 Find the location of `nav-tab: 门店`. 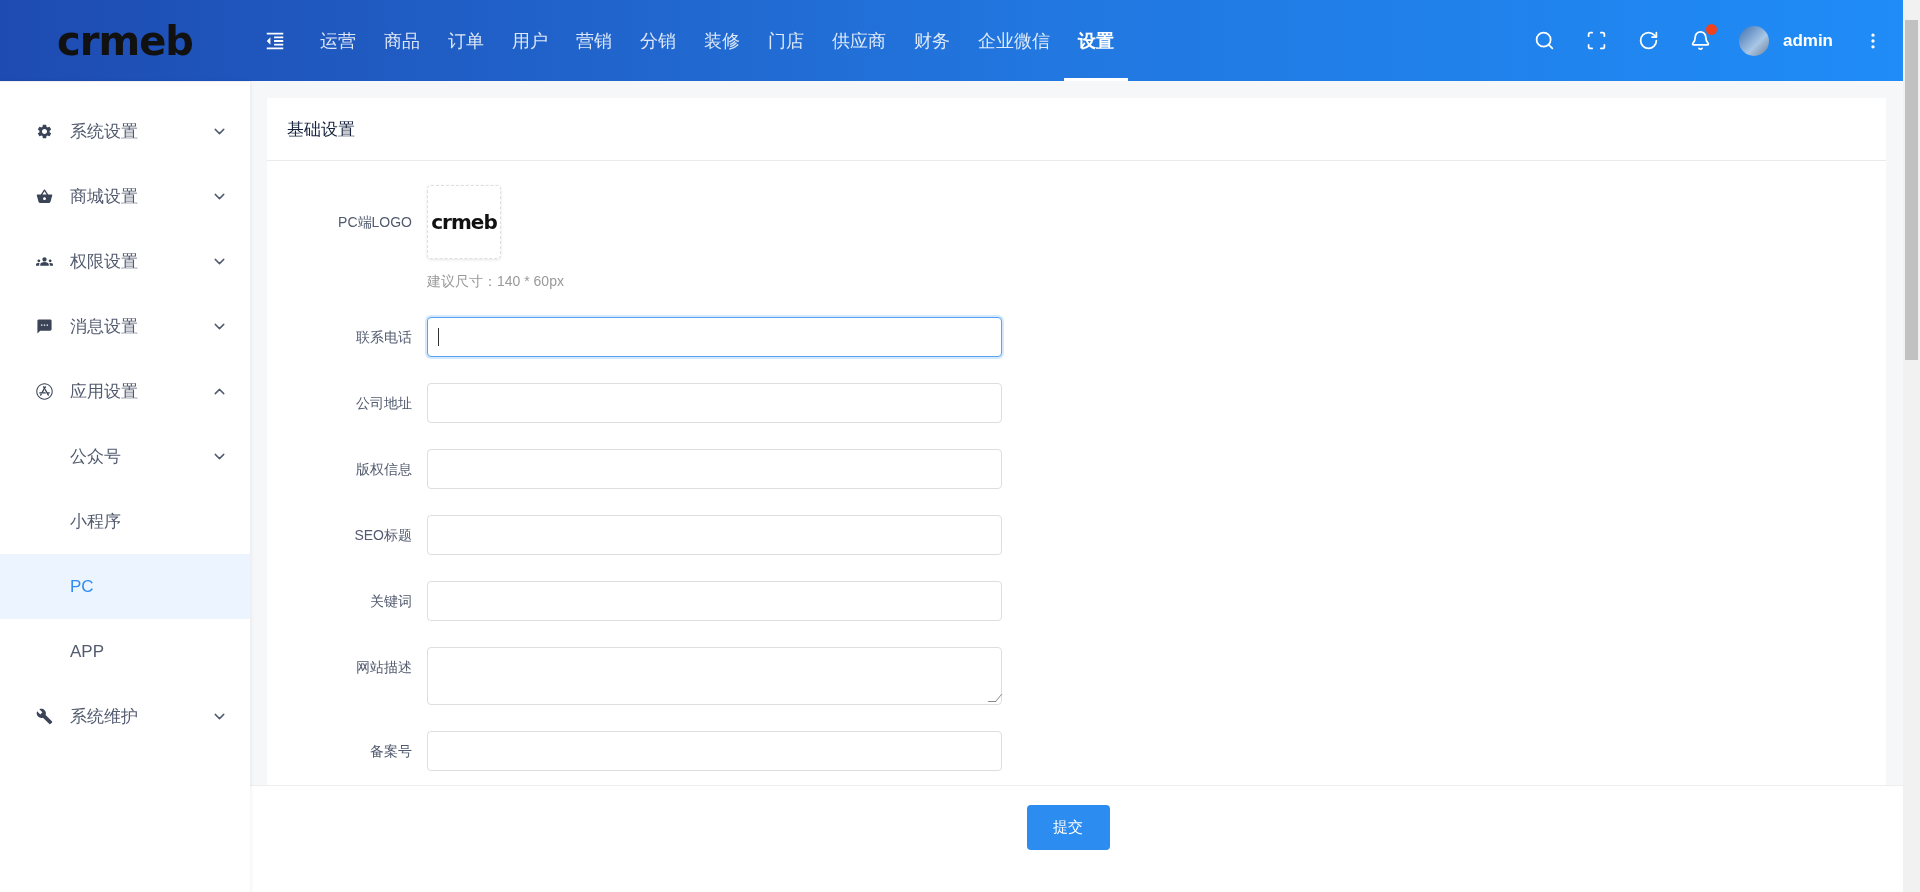

nav-tab: 门店 is located at coordinates (786, 40).